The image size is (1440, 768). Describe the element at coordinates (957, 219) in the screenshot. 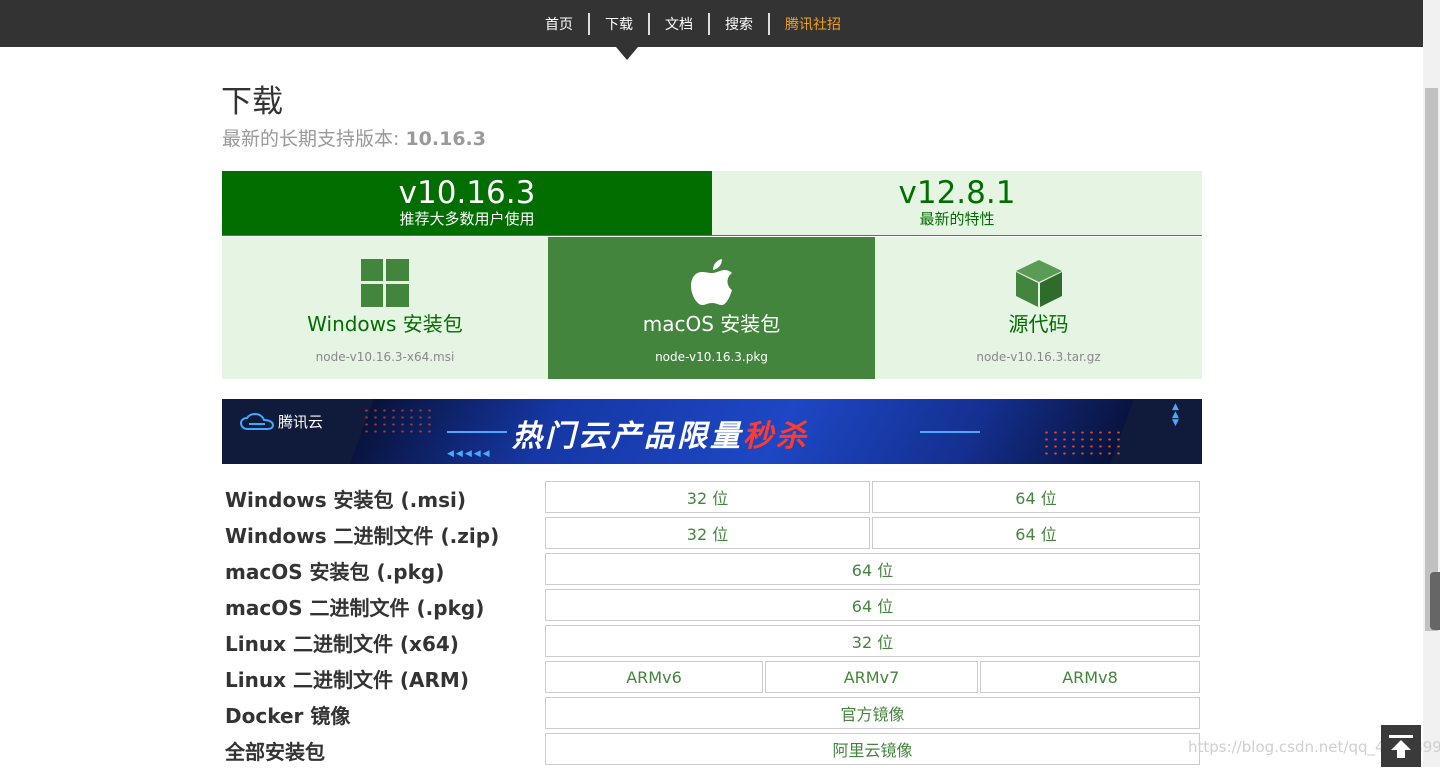

I see `tab-version-subtitle: 最新的特性` at that location.